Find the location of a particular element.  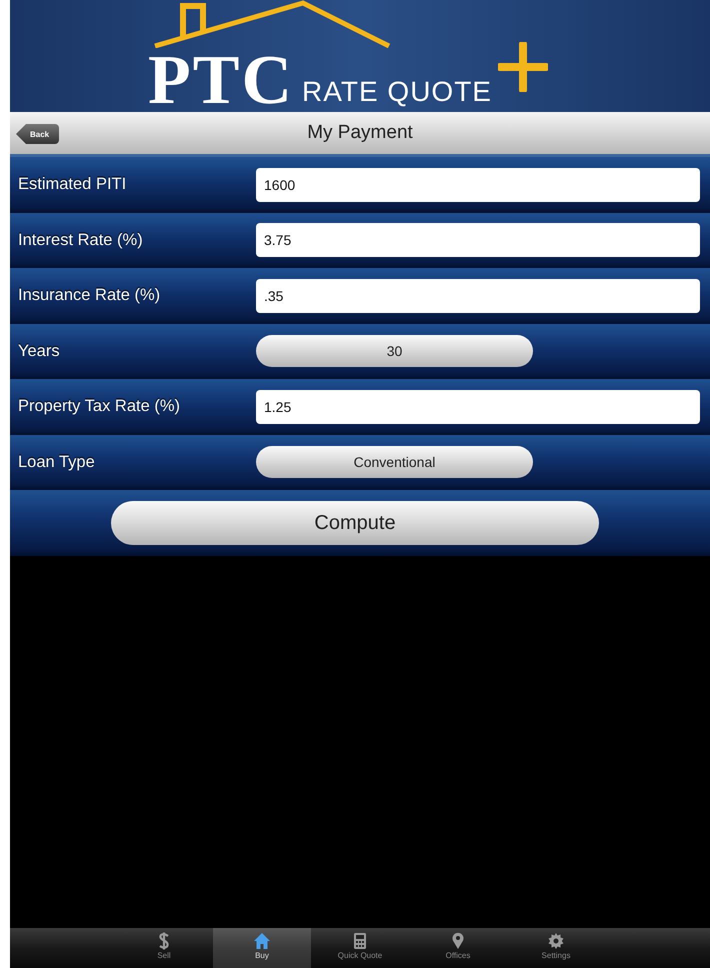

tab-item: Buy is located at coordinates (262, 948).